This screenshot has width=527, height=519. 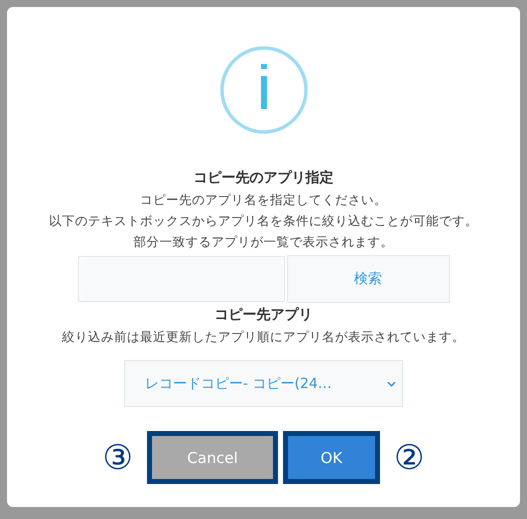 I want to click on note-text: 絞り込み前は最近更新したアプリ順にアプリ名が表示されています。, so click(x=263, y=337).